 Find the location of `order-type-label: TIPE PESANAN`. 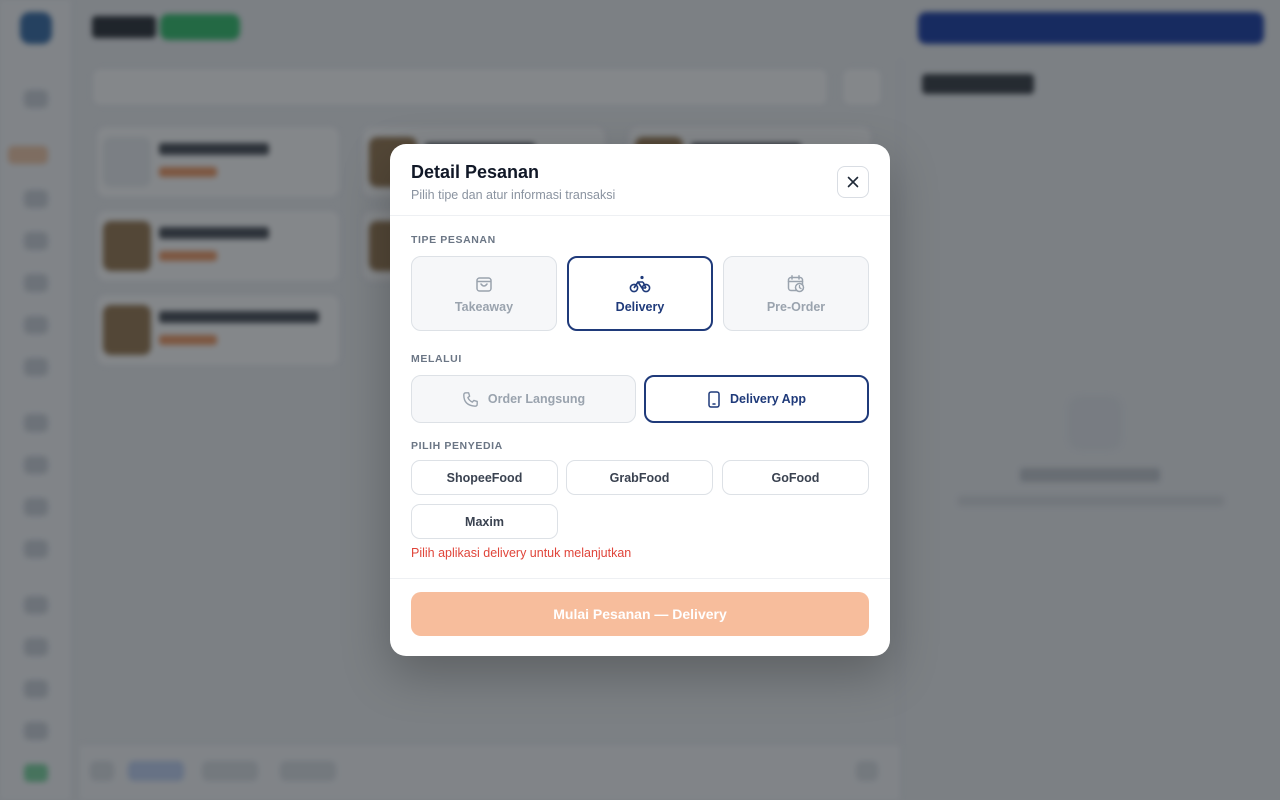

order-type-label: TIPE PESANAN is located at coordinates (453, 240).